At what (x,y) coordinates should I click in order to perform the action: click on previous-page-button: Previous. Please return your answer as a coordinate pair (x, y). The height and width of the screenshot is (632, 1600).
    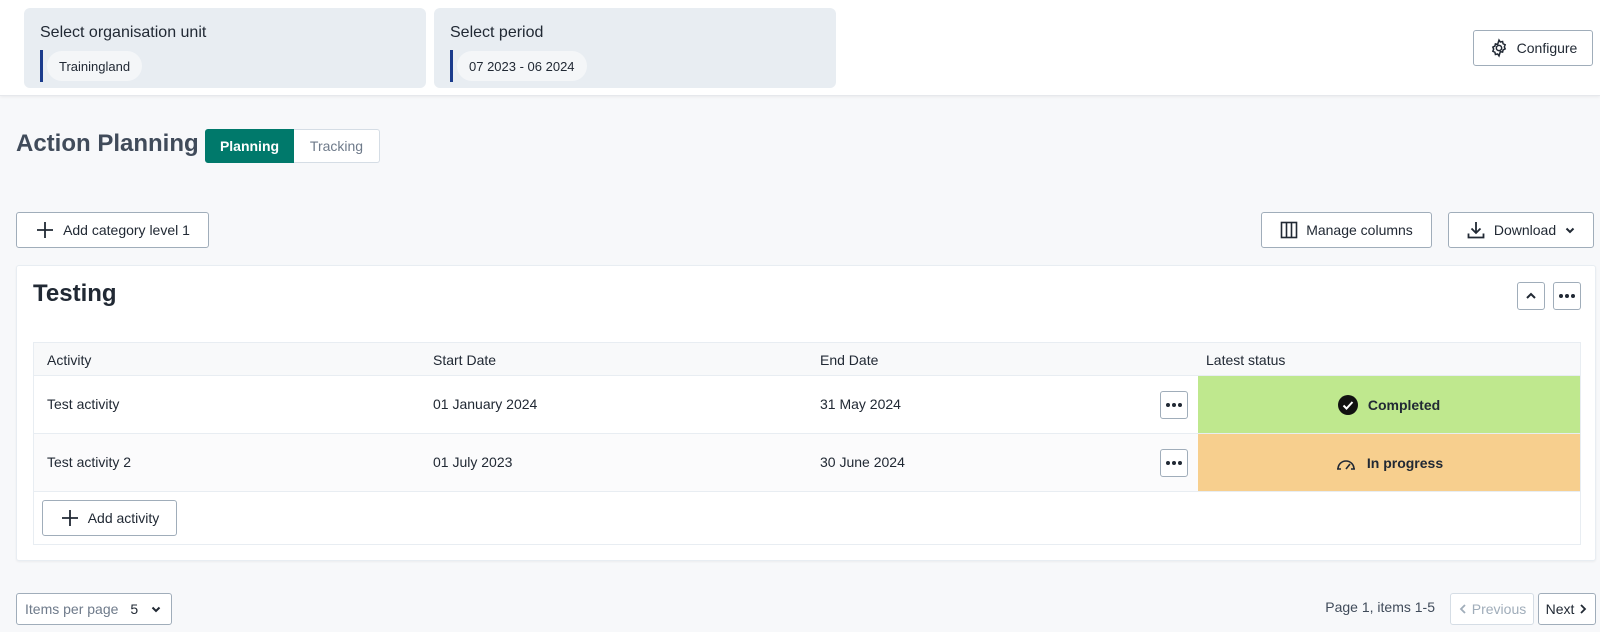
    Looking at the image, I should click on (1492, 609).